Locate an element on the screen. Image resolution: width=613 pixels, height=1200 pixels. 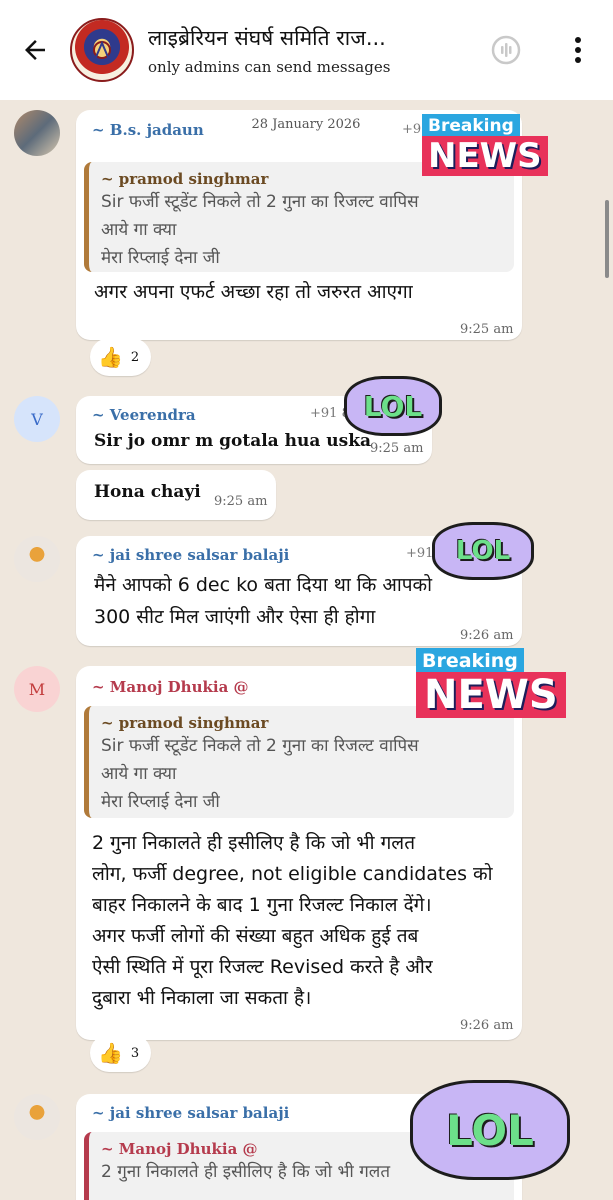
reaction-badge: 👍 3 is located at coordinates (121, 1053).